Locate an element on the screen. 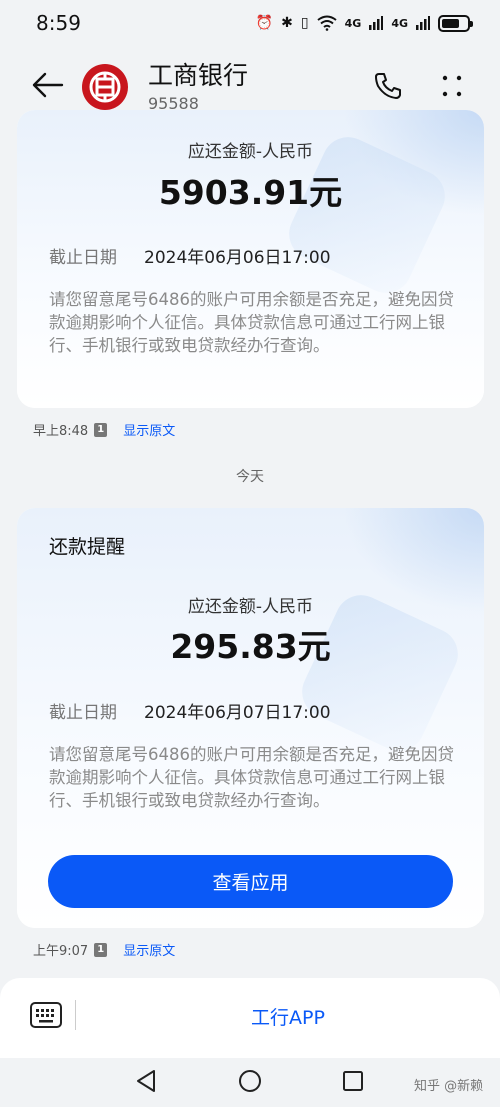  amount-value: 295.83元 is located at coordinates (250, 646).